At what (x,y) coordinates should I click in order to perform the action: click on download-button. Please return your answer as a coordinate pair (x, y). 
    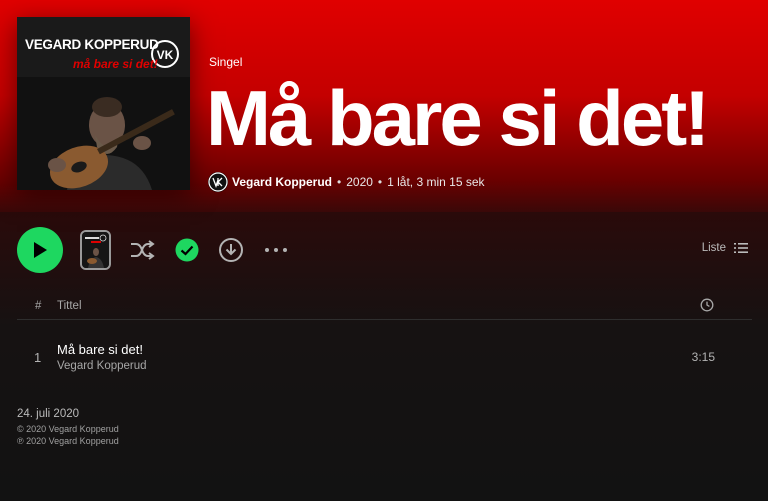
    Looking at the image, I should click on (231, 250).